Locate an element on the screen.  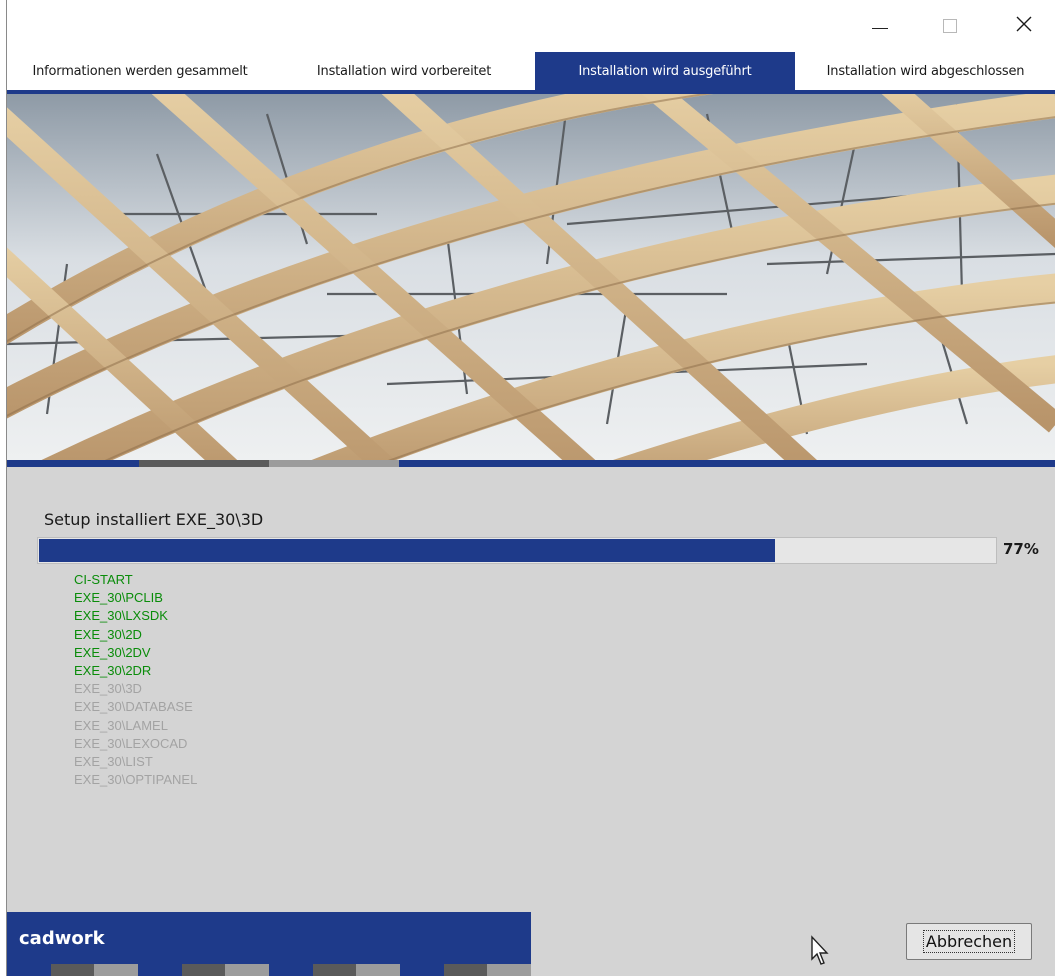
tab-ausgefuehrt: Installation wird ausgeführt is located at coordinates (665, 71).